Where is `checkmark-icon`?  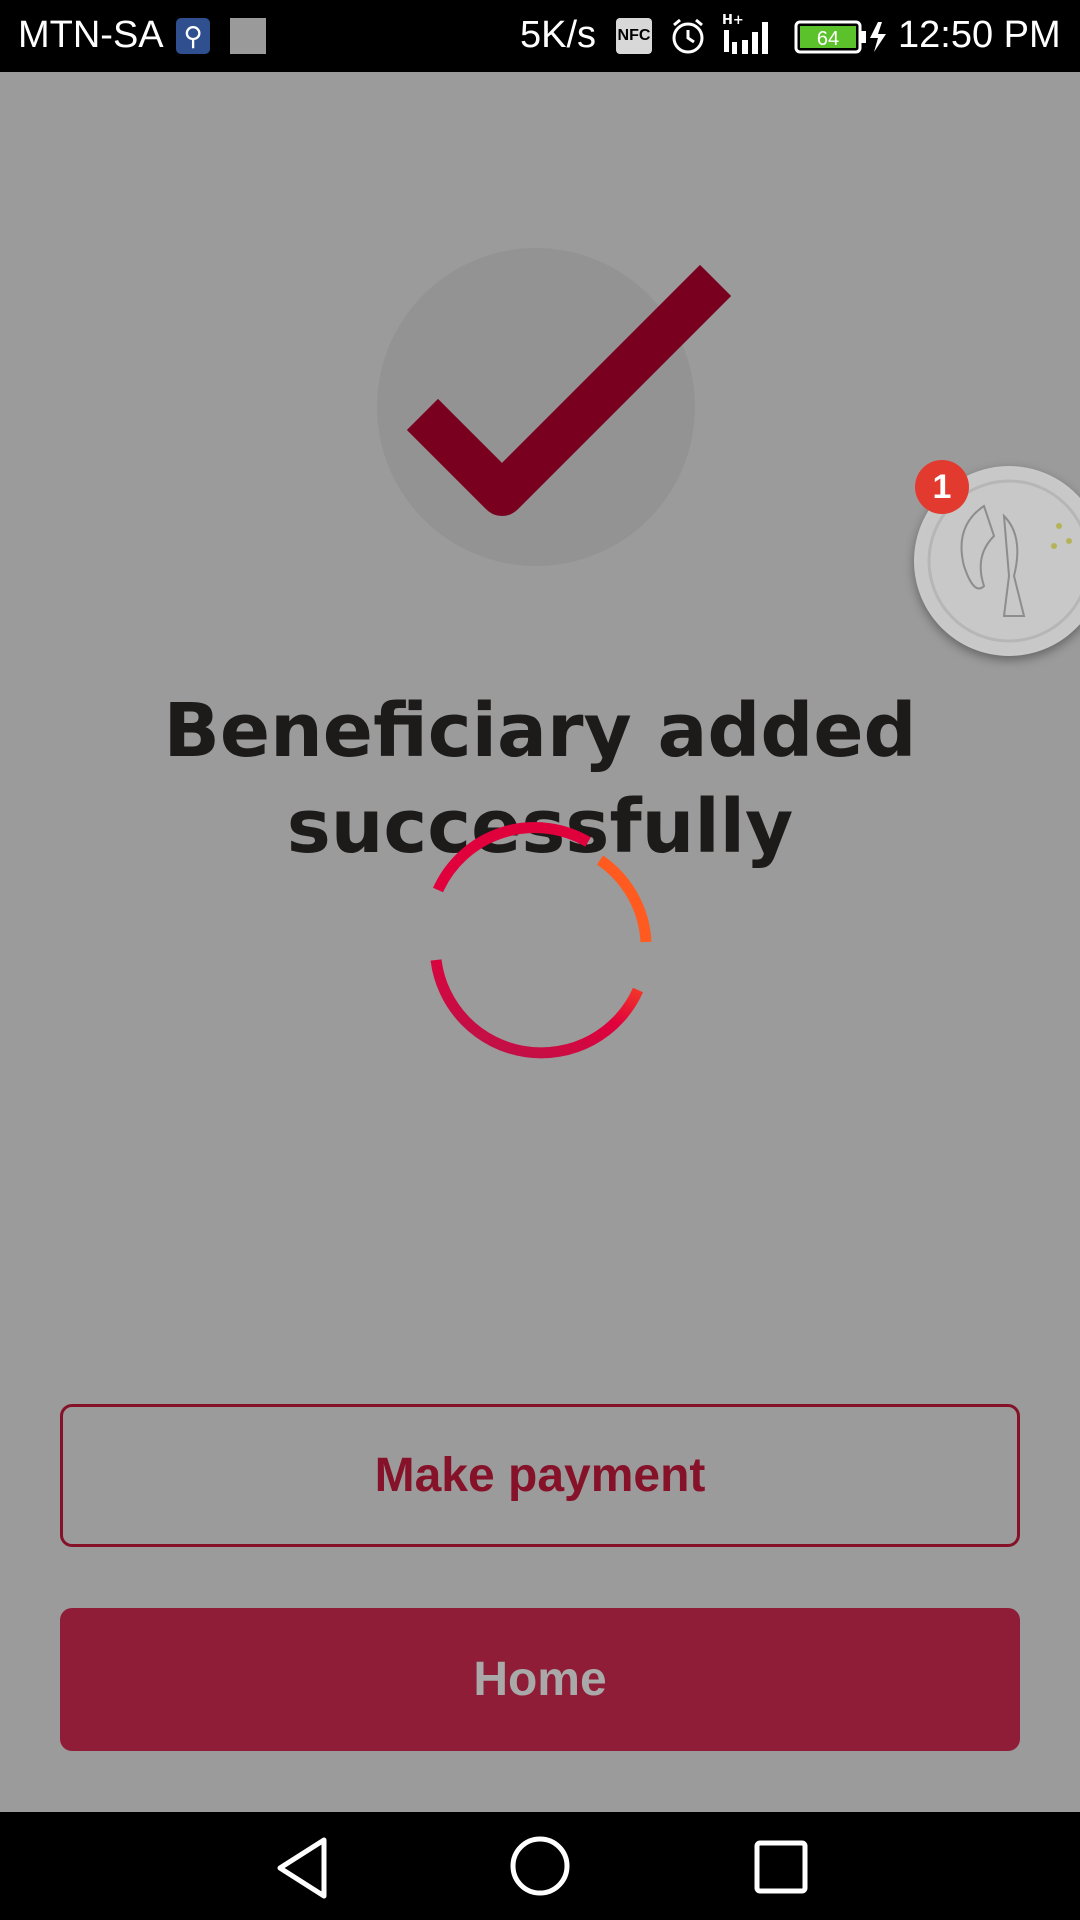 checkmark-icon is located at coordinates (570, 402).